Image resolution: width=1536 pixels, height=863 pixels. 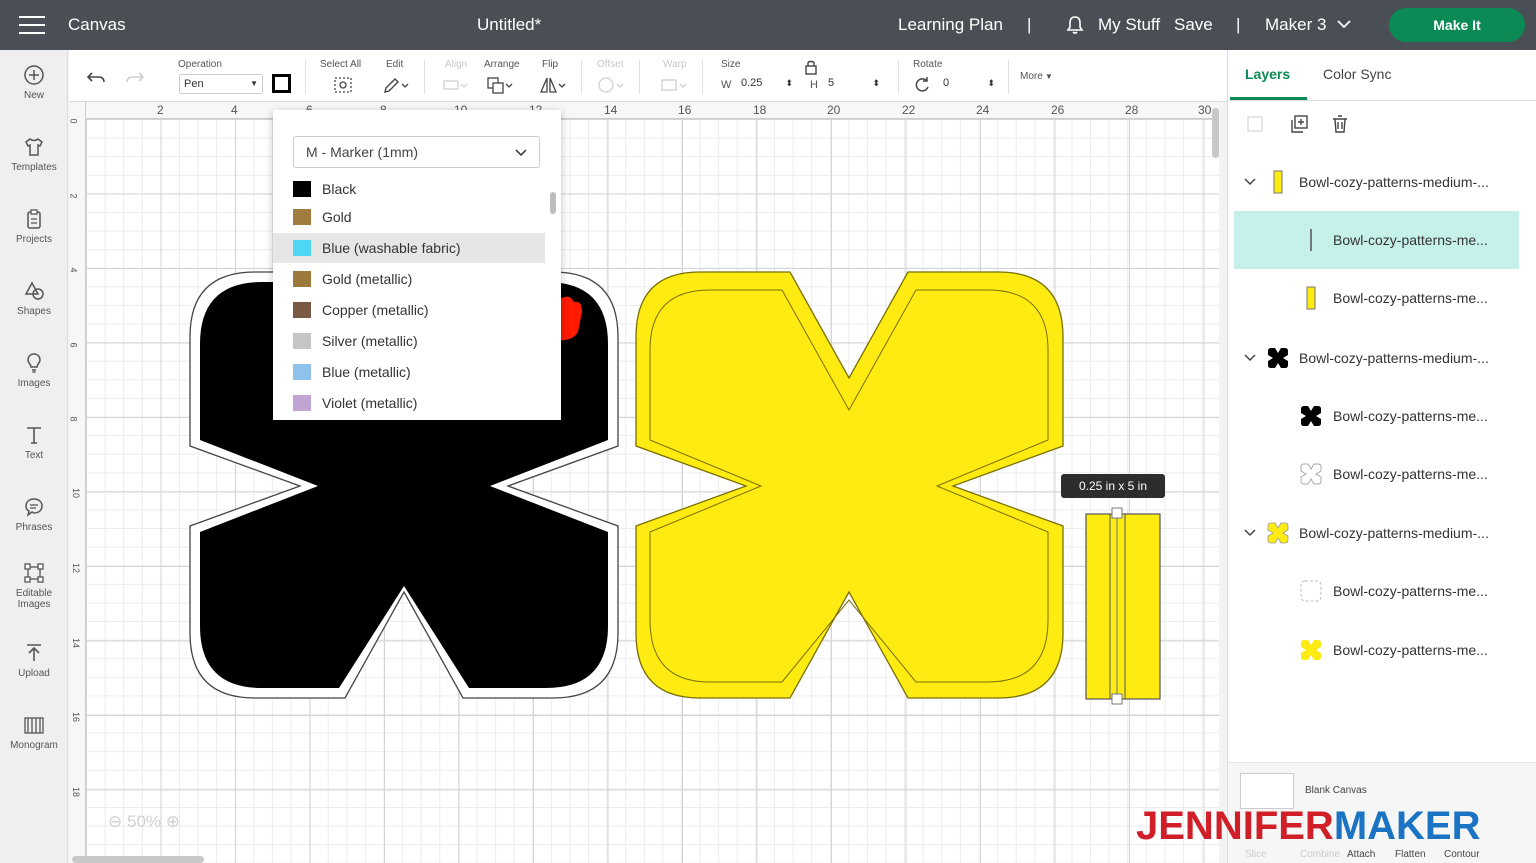 What do you see at coordinates (1235, 826) in the screenshot?
I see `brand-part-1: JENNIFER` at bounding box center [1235, 826].